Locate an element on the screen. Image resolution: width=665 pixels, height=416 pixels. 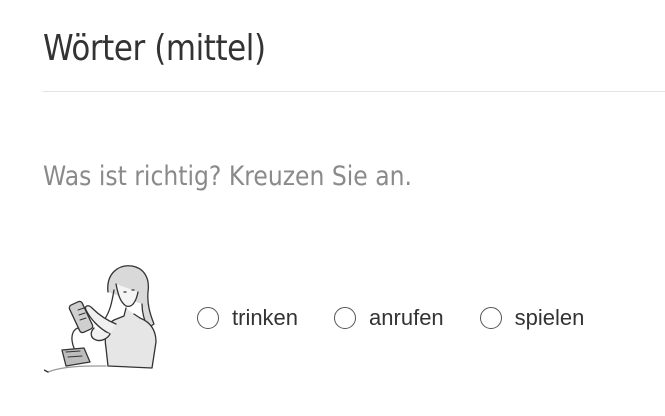
radio-button-trinken is located at coordinates (208, 318).